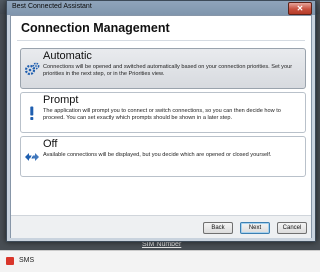 The width and height of the screenshot is (320, 272). I want to click on option-title: Prompt, so click(61, 100).